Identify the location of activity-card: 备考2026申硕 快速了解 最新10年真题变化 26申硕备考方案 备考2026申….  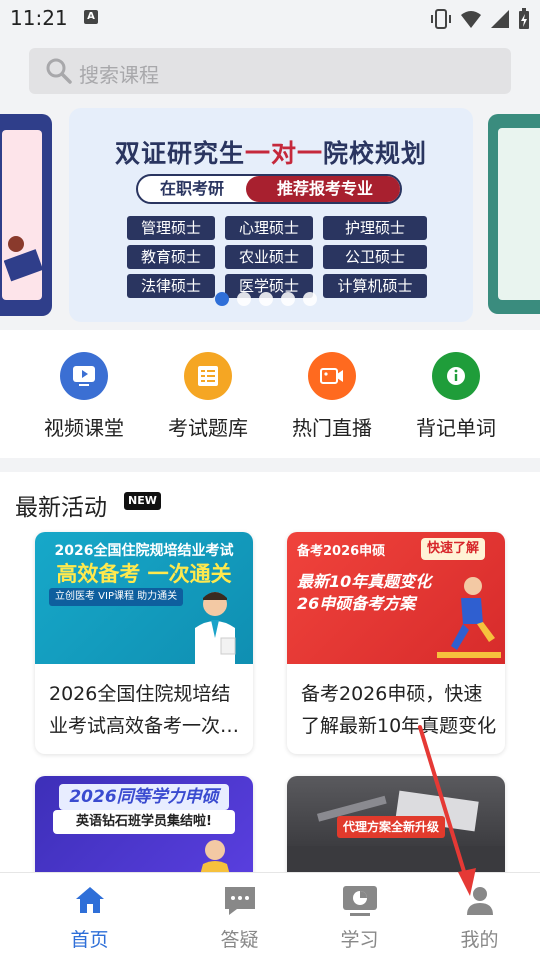
(396, 643).